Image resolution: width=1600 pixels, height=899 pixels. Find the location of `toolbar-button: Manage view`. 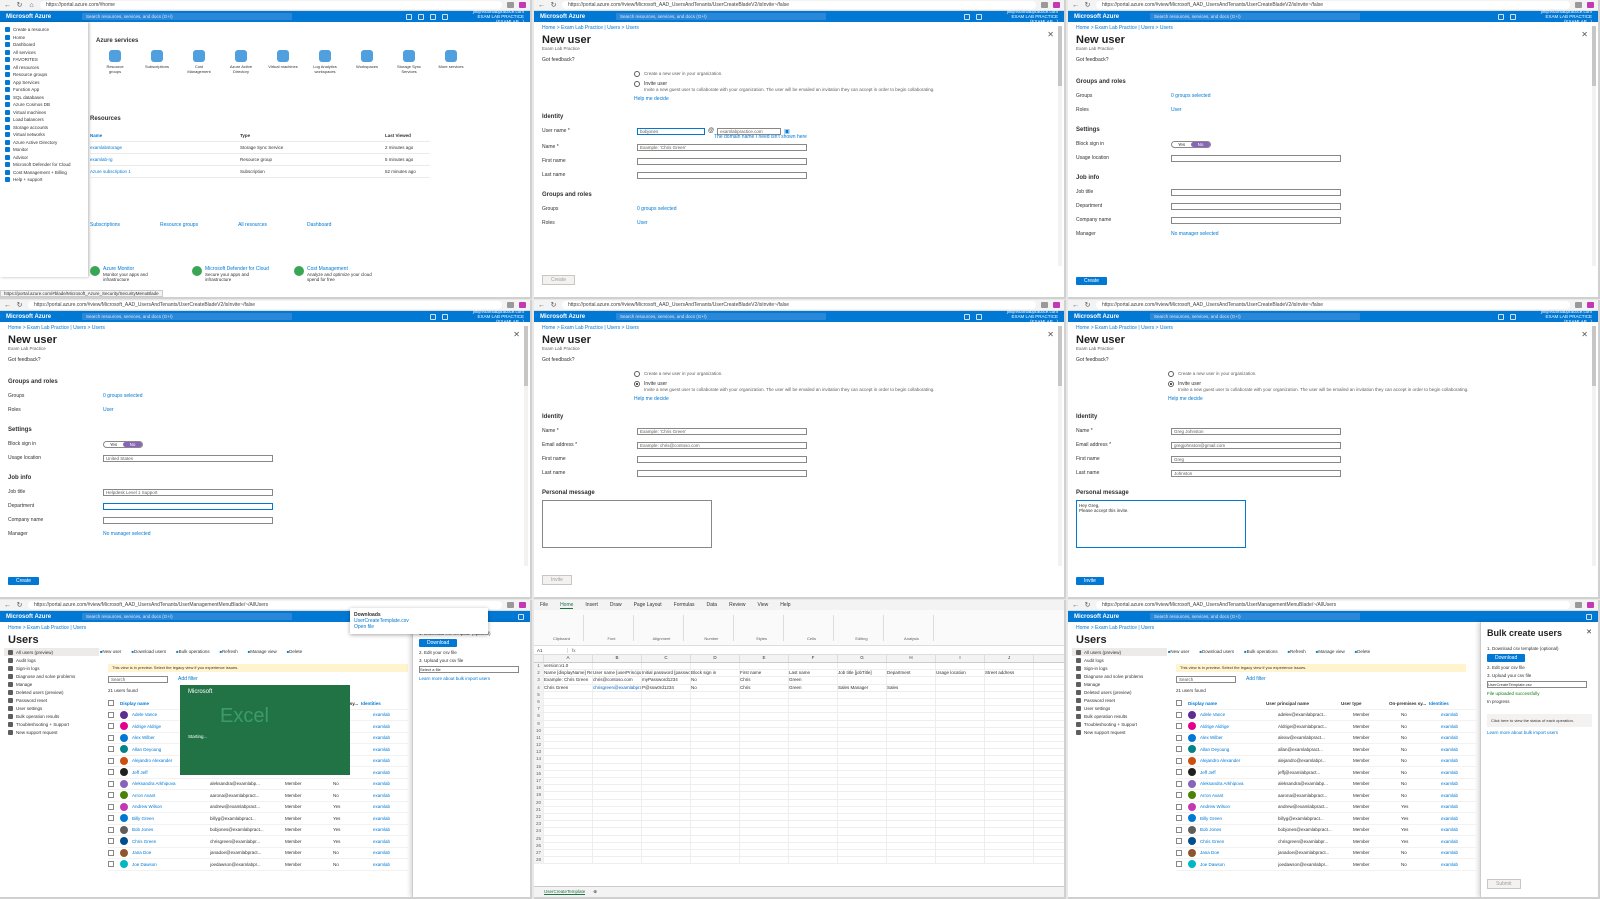

toolbar-button: Manage view is located at coordinates (262, 651).